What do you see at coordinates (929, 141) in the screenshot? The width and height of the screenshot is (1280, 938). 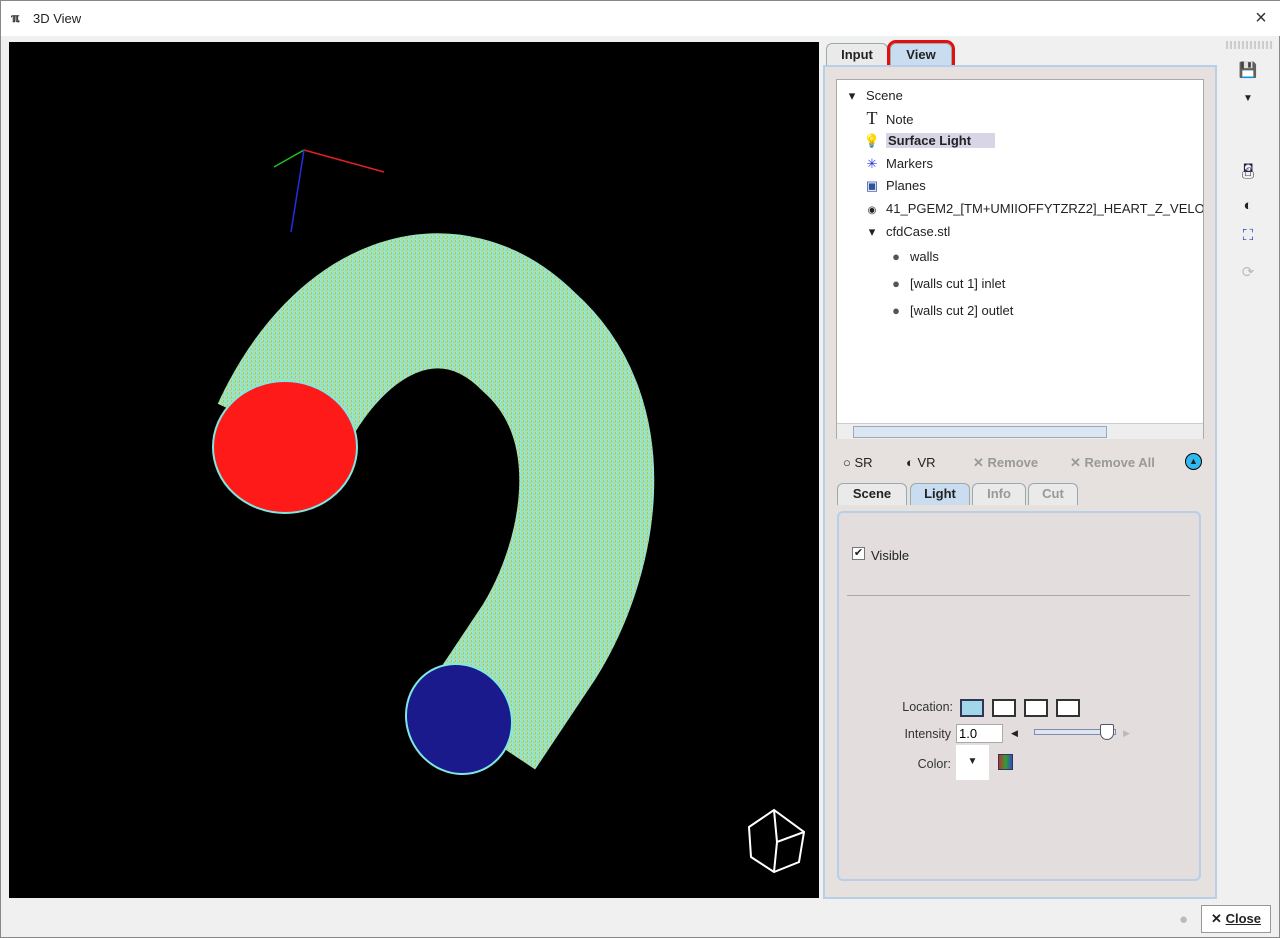 I see `tree-item-surface-light: 💡 Surface Light` at bounding box center [929, 141].